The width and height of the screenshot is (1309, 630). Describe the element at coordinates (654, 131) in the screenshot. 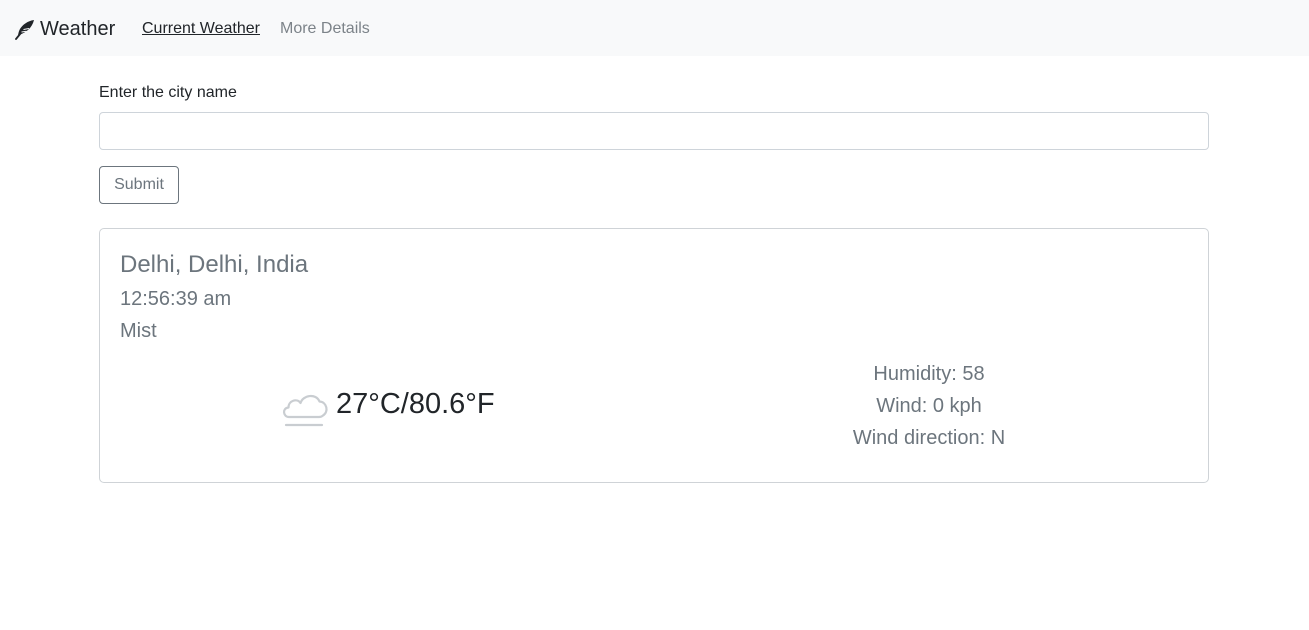

I see `city-input` at that location.